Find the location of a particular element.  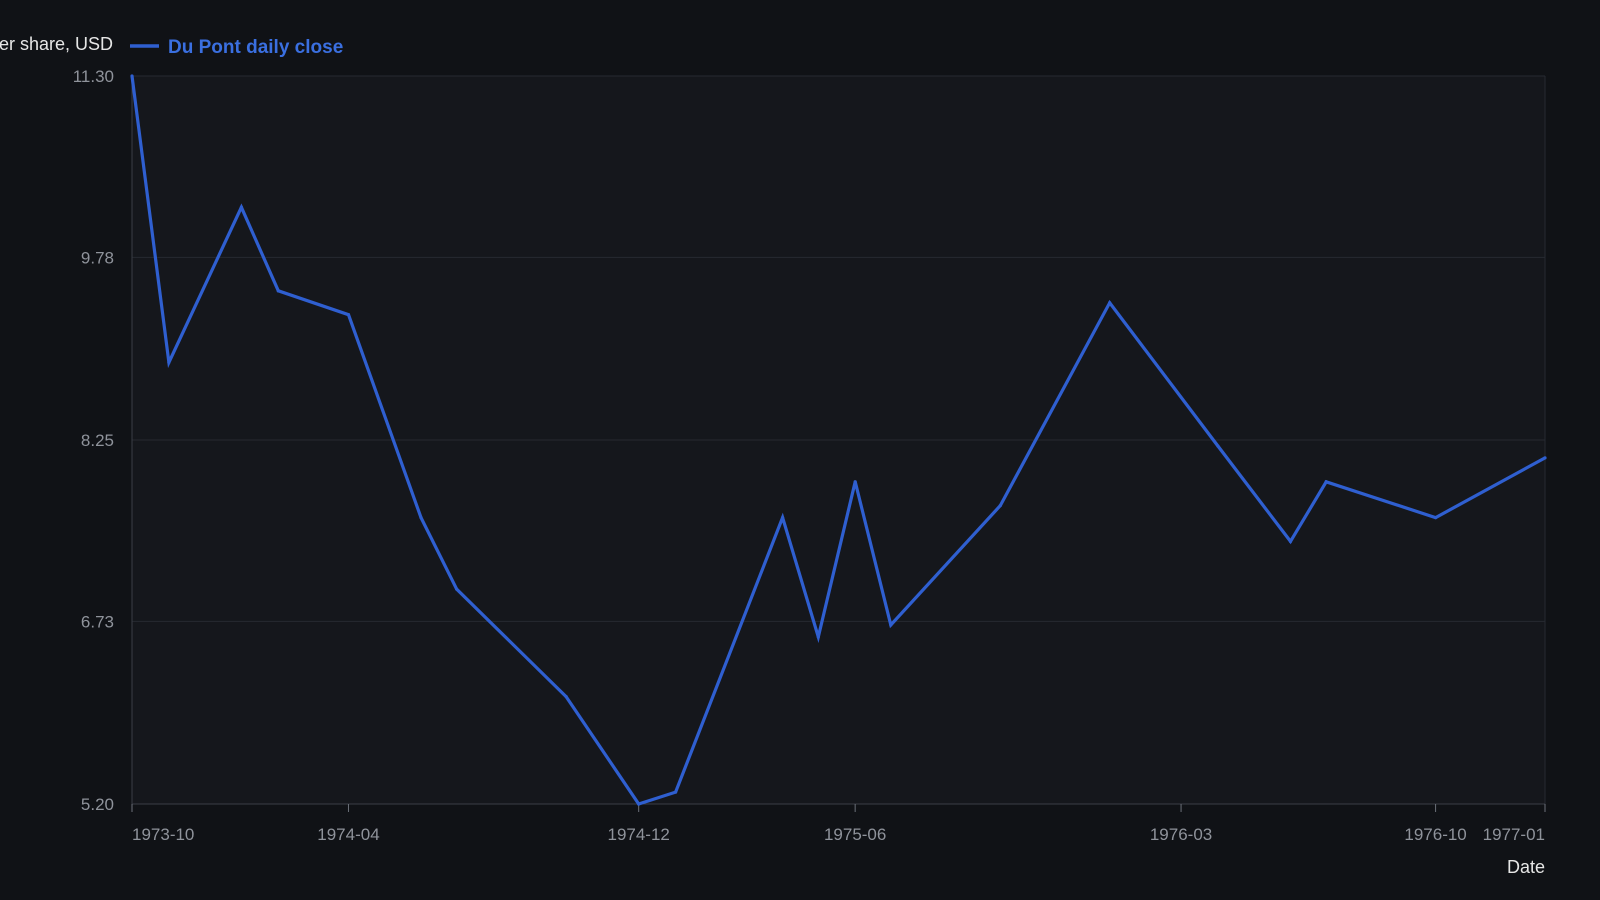

x-tick-label: 1973-10 is located at coordinates (163, 834).